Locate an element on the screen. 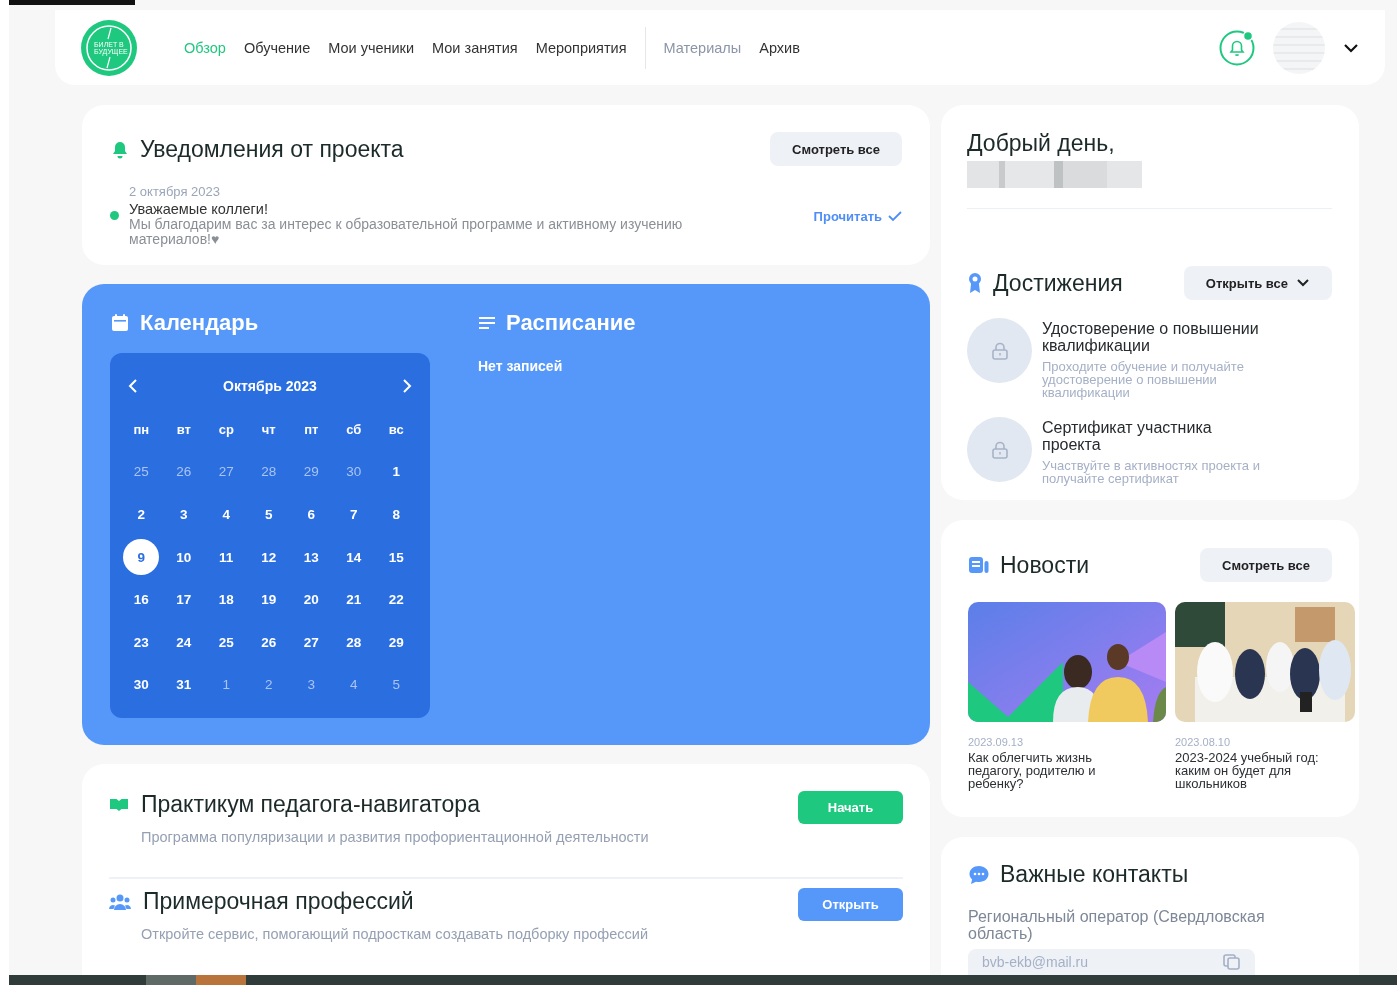 The width and height of the screenshot is (1397, 985). achievement-description: Проходите обучение и получайте удостоверение о повышении квалификации is located at coordinates (1143, 379).